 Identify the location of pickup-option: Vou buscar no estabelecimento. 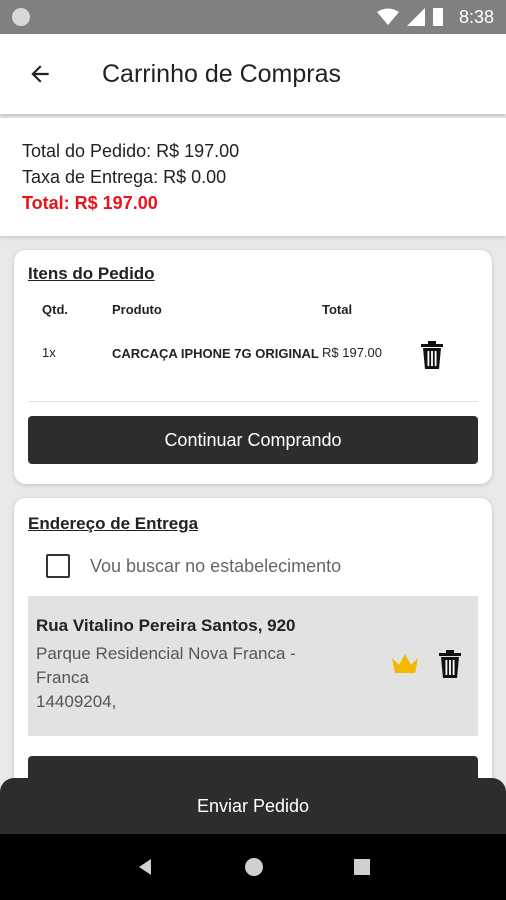
(262, 566).